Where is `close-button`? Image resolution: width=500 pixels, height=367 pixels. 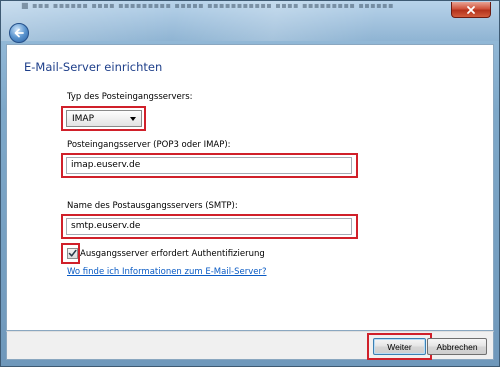 close-button is located at coordinates (471, 10).